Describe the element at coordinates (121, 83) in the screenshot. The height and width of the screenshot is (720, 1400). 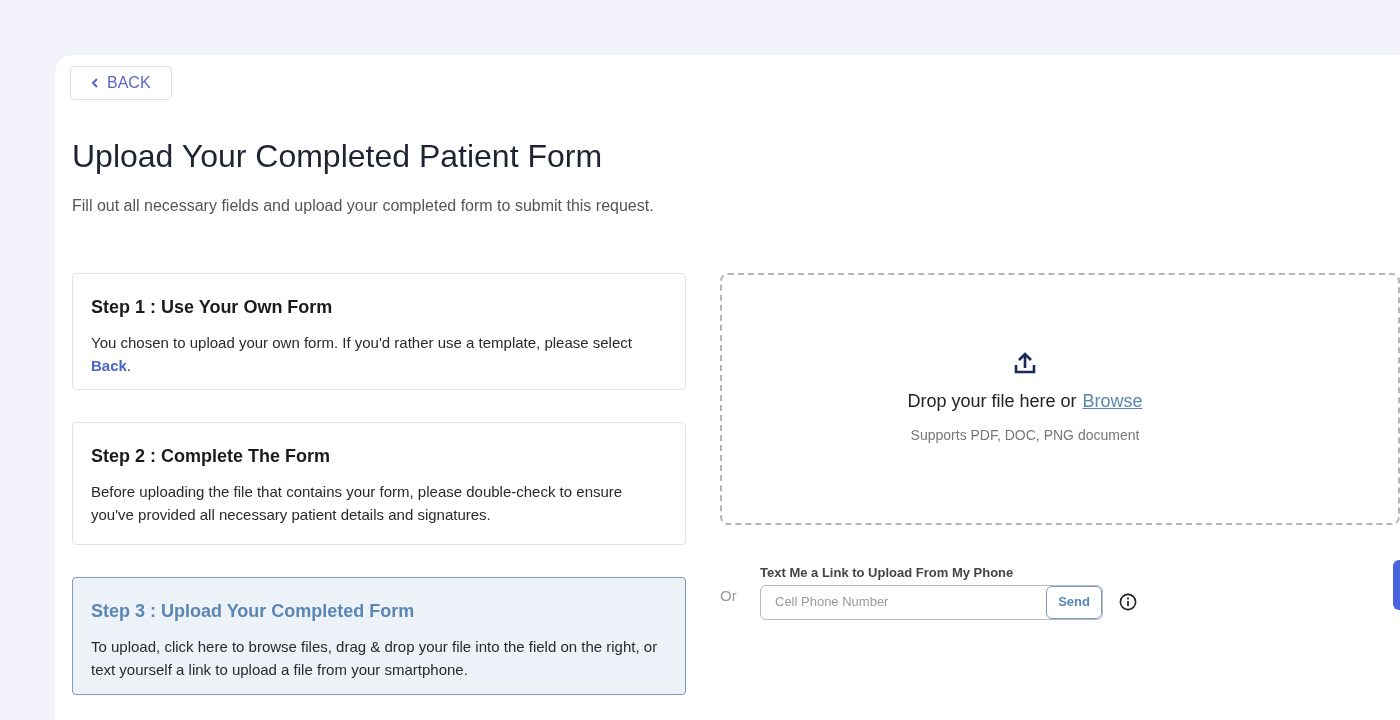
I see `back-button: BACK` at that location.